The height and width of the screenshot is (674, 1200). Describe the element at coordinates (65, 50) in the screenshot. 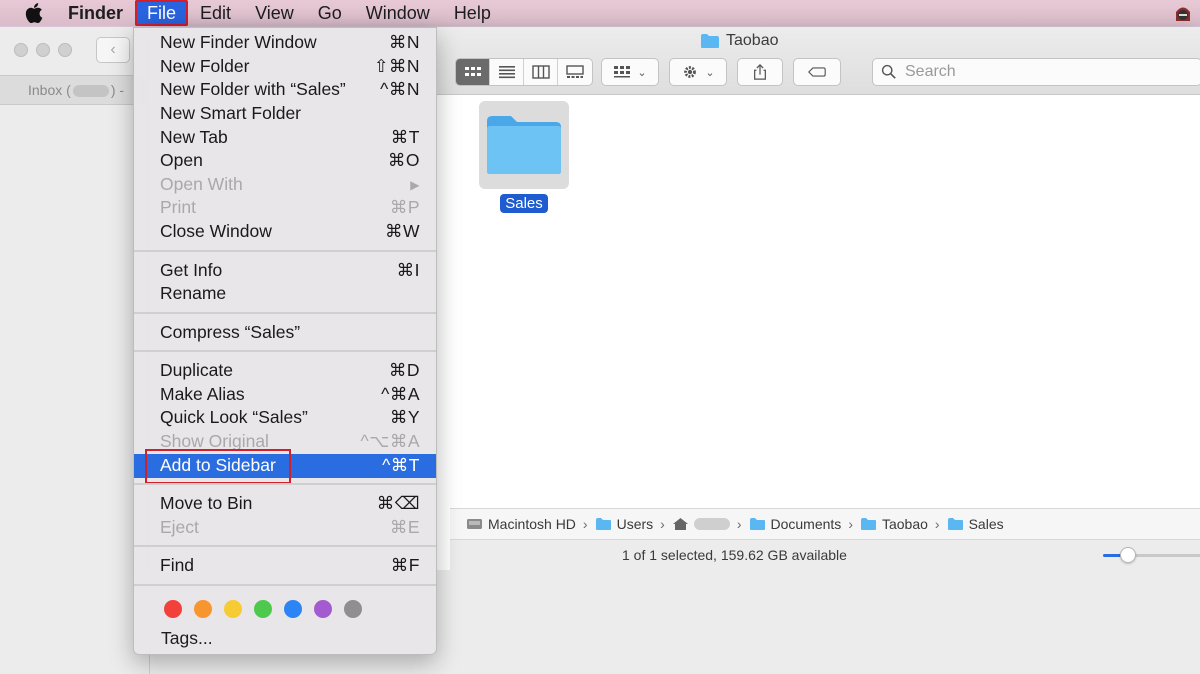

I see `zoom-window-button` at that location.